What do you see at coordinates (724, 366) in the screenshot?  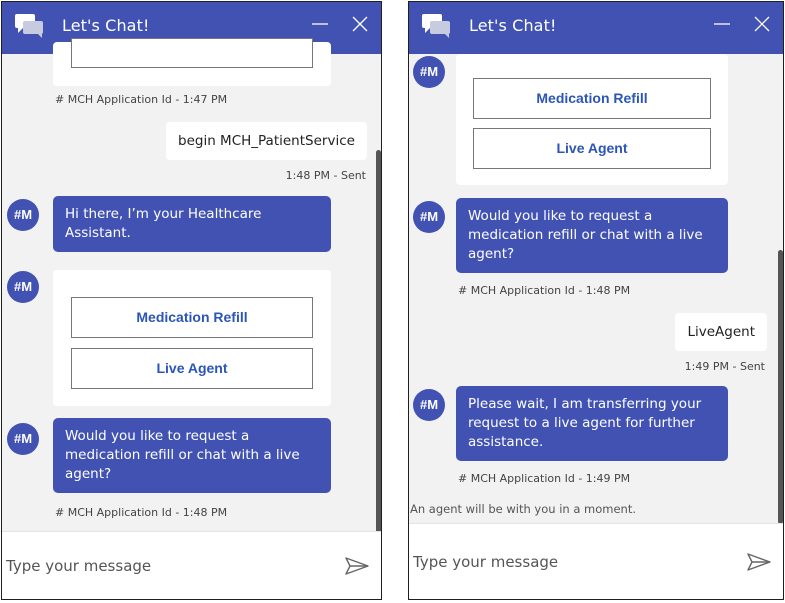 I see `message-meta: 1:49 PM - Sent` at bounding box center [724, 366].